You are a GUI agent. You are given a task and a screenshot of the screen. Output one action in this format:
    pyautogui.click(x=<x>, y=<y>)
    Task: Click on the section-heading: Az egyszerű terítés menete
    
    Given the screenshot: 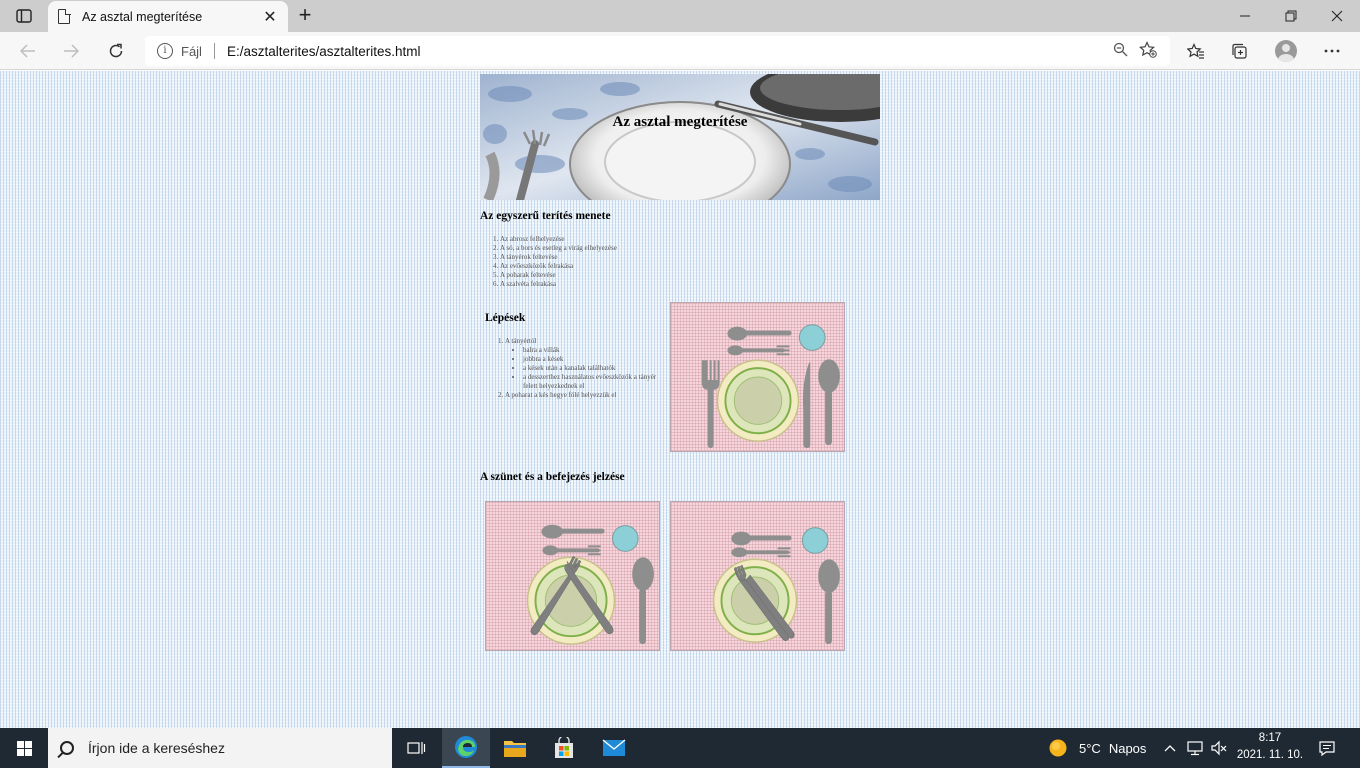 What is the action you would take?
    pyautogui.click(x=545, y=216)
    